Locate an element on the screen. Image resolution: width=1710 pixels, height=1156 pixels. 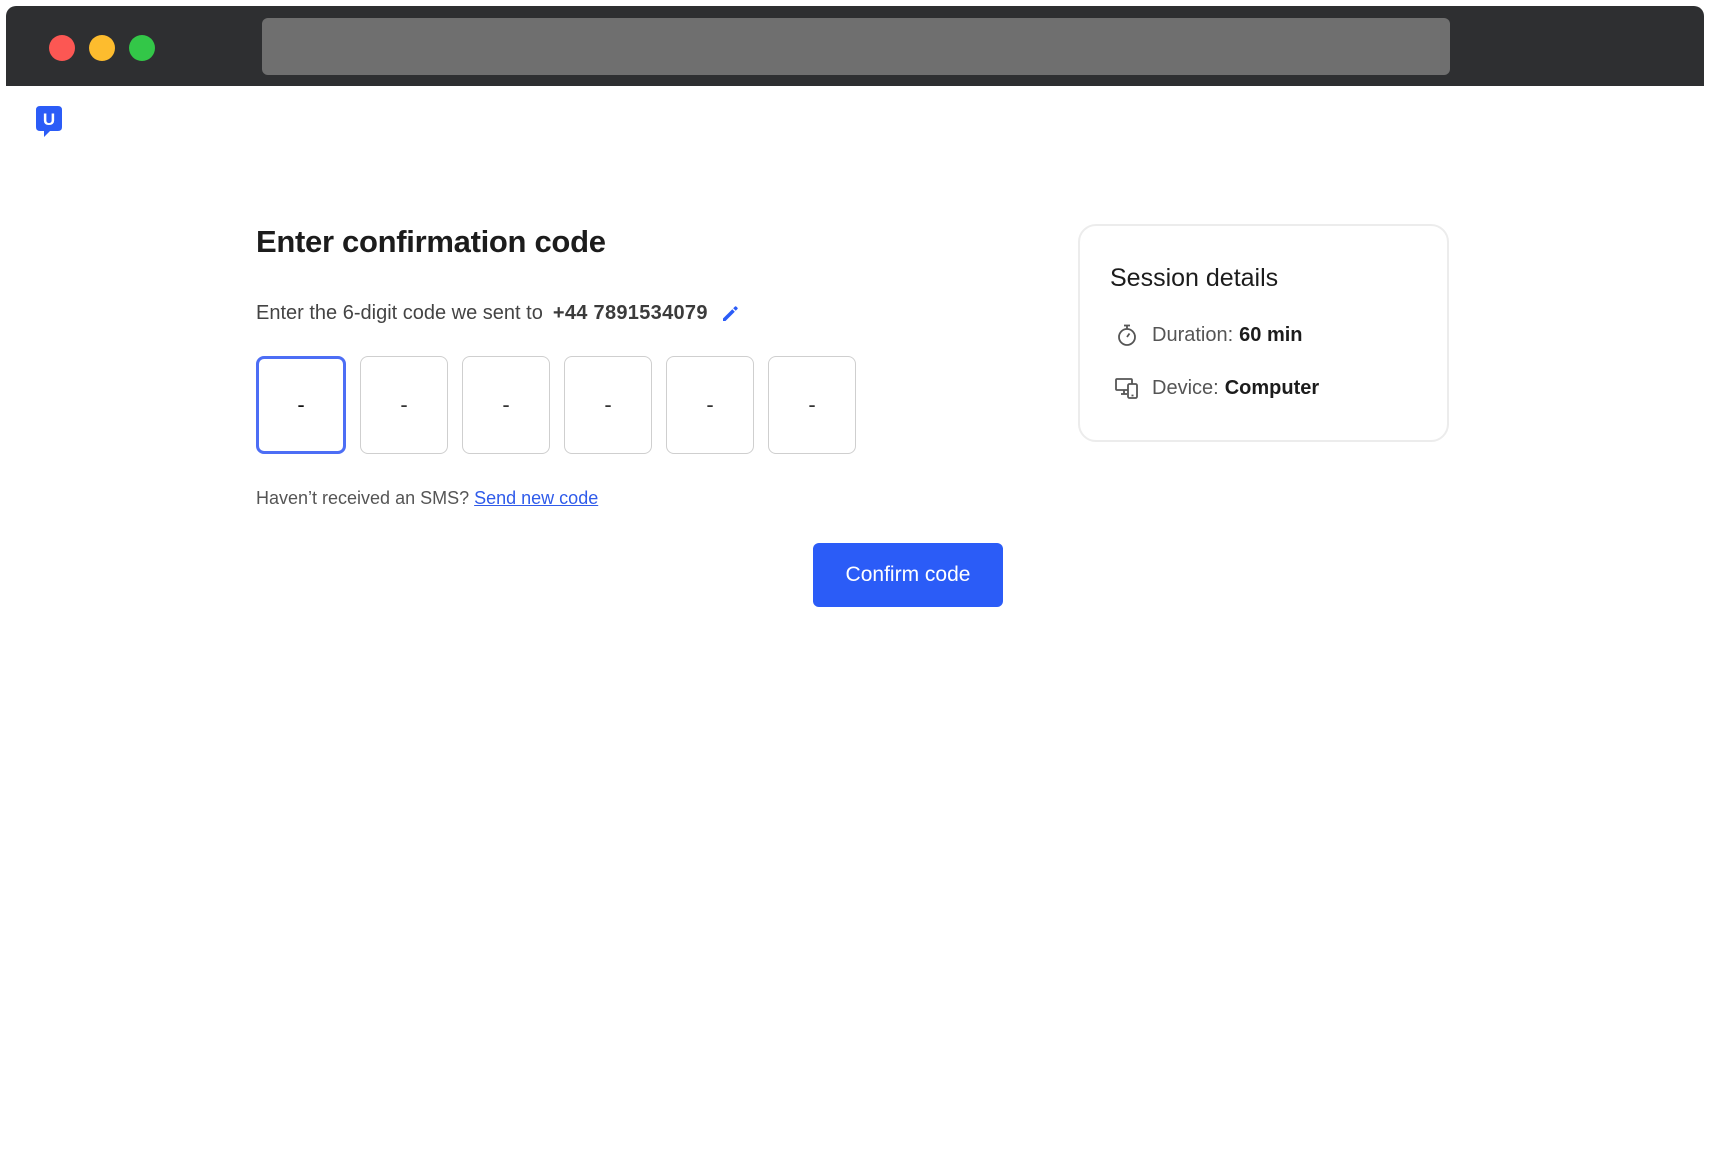
duration-row: Duration: 60 min is located at coordinates (1208, 335).